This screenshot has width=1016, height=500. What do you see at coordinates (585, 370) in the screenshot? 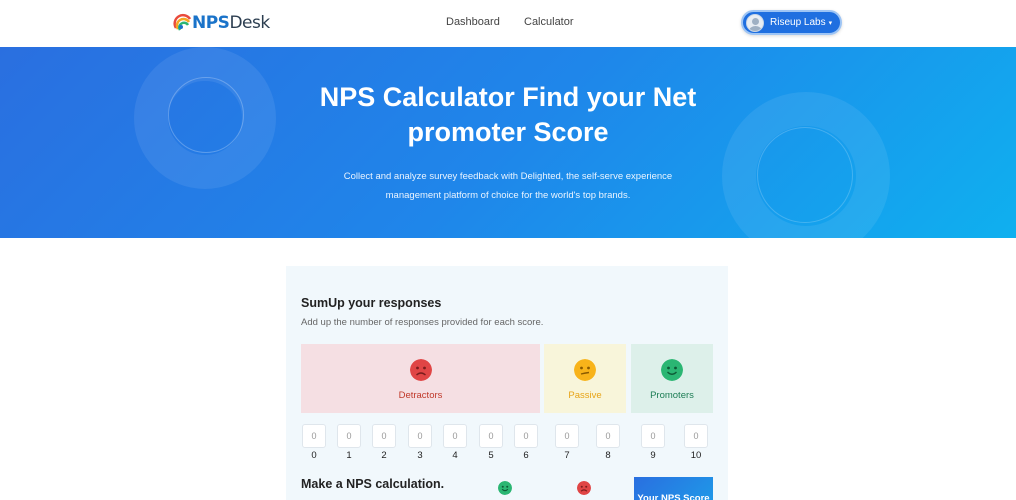
I see `neutral-face-icon` at bounding box center [585, 370].